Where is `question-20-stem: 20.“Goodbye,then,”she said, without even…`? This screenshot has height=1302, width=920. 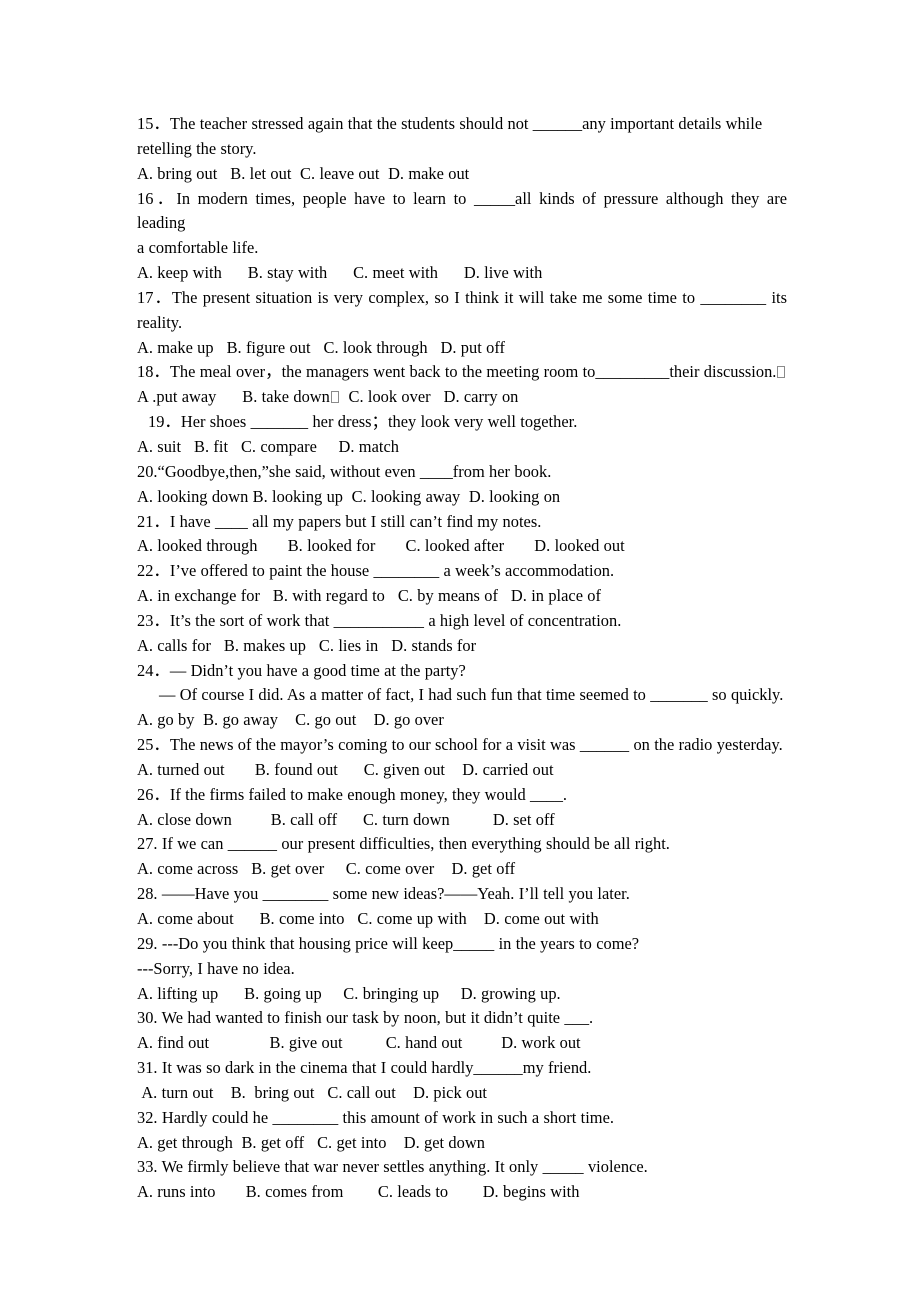 question-20-stem: 20.“Goodbye,then,”she said, without even… is located at coordinates (344, 471).